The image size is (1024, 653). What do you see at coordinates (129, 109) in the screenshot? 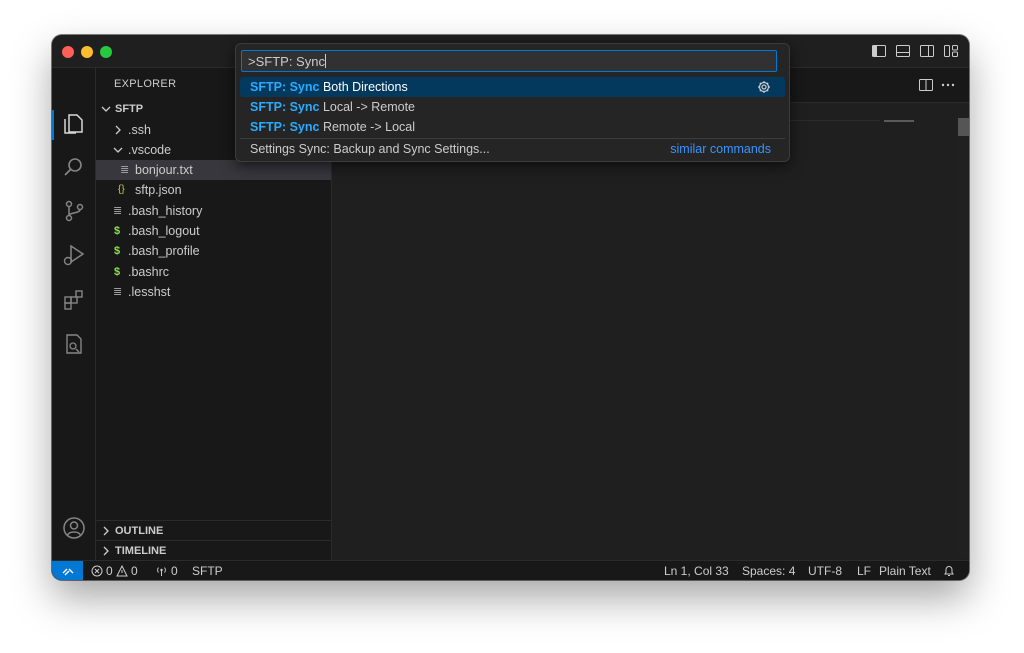
I see `tree-root-label: SFTP` at bounding box center [129, 109].